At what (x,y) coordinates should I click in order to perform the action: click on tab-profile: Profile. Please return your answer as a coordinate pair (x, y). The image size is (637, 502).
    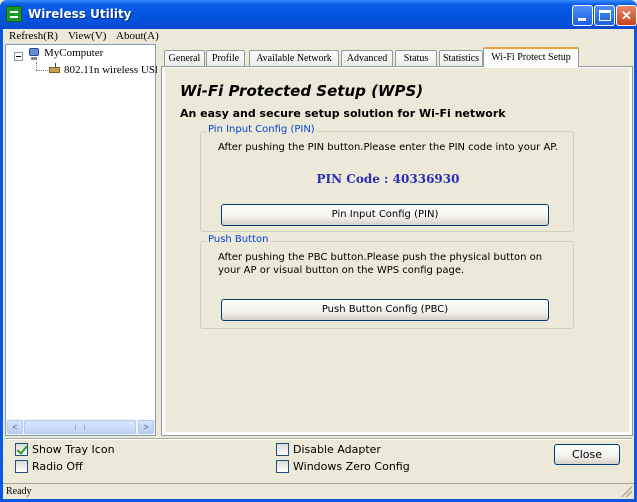
    Looking at the image, I should click on (225, 58).